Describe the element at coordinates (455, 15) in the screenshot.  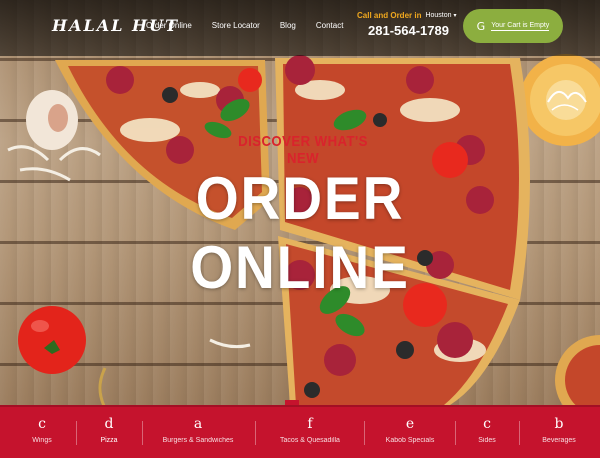
I see `chevron-down-icon: ▾` at that location.